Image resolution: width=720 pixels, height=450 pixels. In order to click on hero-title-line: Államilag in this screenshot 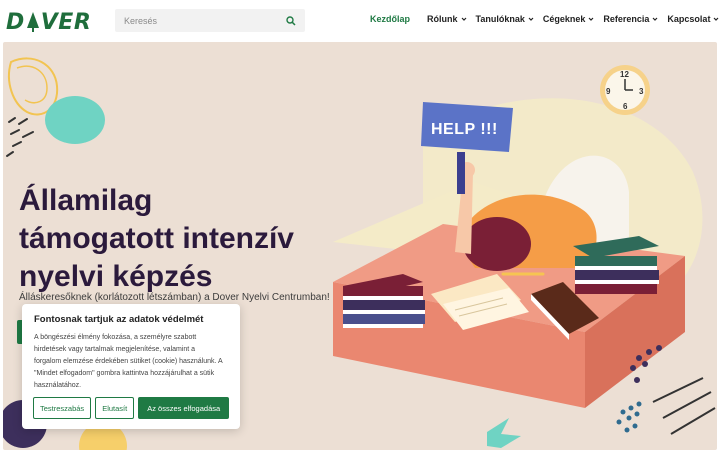, I will do `click(86, 200)`.